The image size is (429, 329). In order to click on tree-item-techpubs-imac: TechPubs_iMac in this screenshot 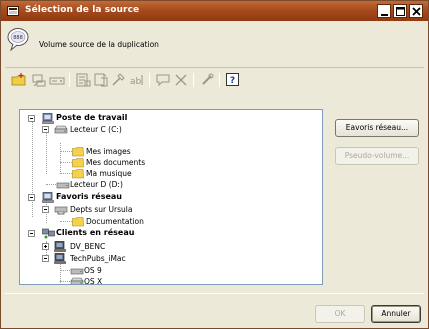, I will do `click(130, 259)`.